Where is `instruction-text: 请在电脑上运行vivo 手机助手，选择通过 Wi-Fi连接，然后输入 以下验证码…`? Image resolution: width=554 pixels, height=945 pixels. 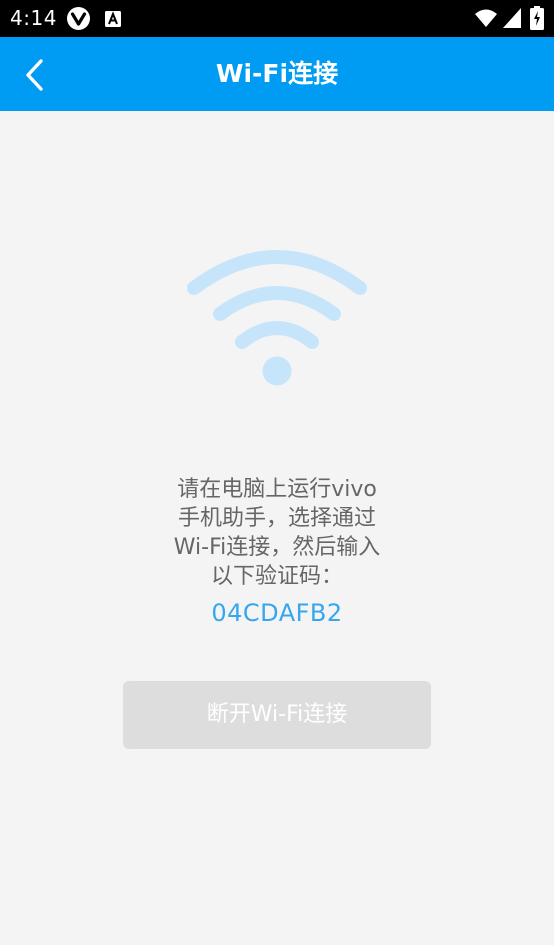 instruction-text: 请在电脑上运行vivo 手机助手，选择通过 Wi-Fi连接，然后输入 以下验证码… is located at coordinates (277, 533).